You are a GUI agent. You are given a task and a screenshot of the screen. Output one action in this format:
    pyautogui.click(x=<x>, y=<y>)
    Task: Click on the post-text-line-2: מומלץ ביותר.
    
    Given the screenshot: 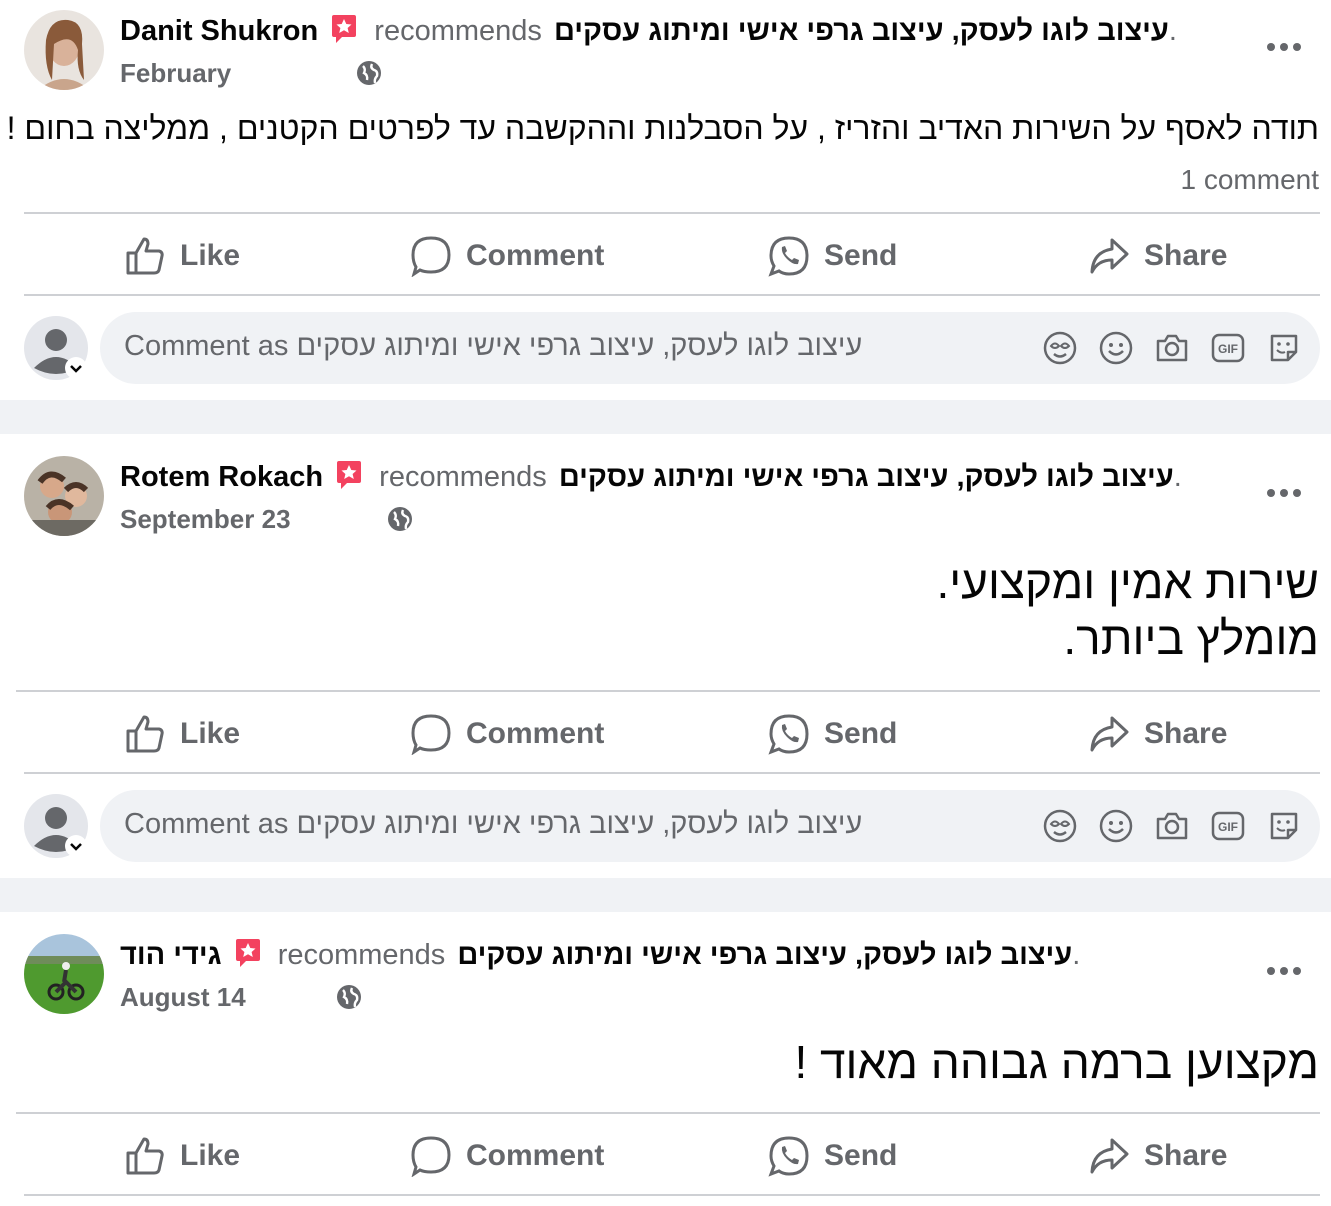 What is the action you would take?
    pyautogui.click(x=1191, y=638)
    